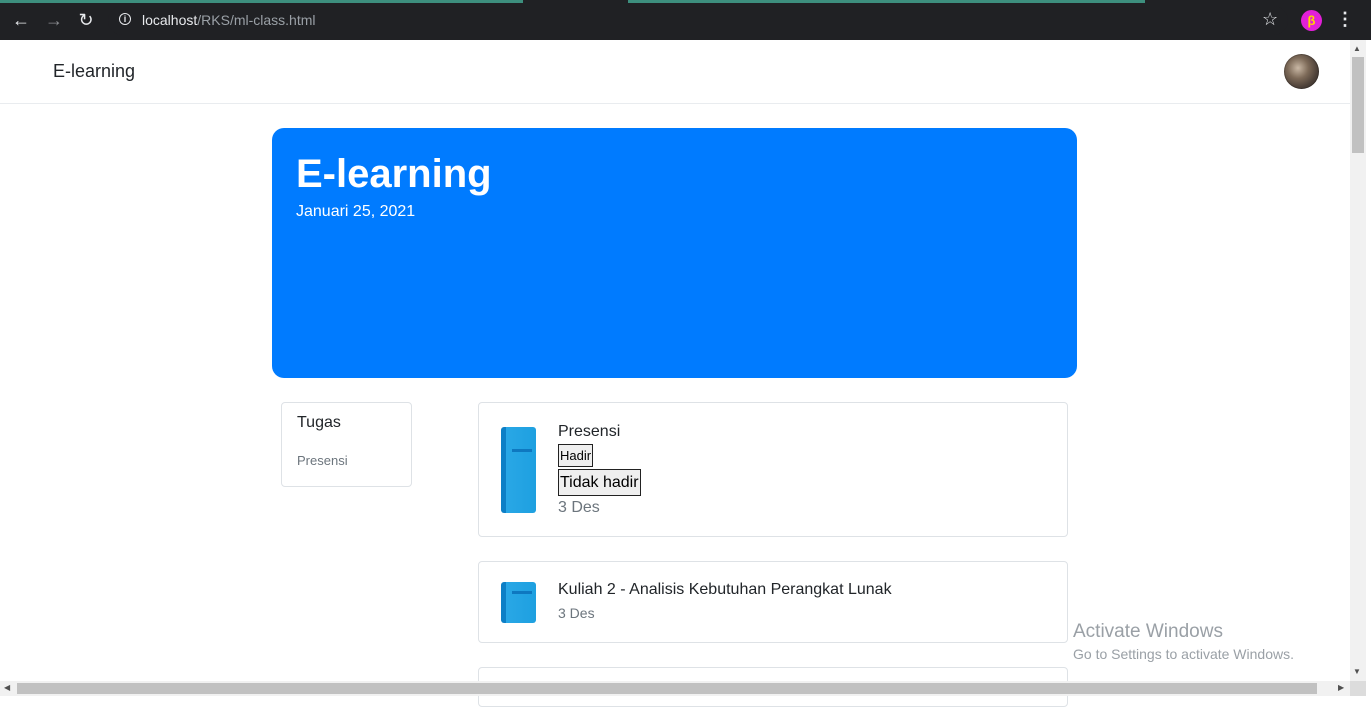 The width and height of the screenshot is (1371, 707). Describe the element at coordinates (394, 174) in the screenshot. I see `class-title: E-learning` at that location.